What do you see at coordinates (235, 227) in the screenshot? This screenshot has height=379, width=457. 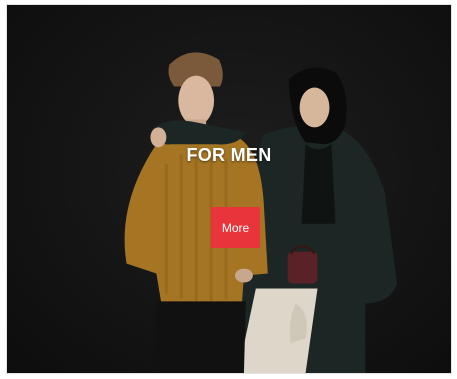 I see `more-button: More` at bounding box center [235, 227].